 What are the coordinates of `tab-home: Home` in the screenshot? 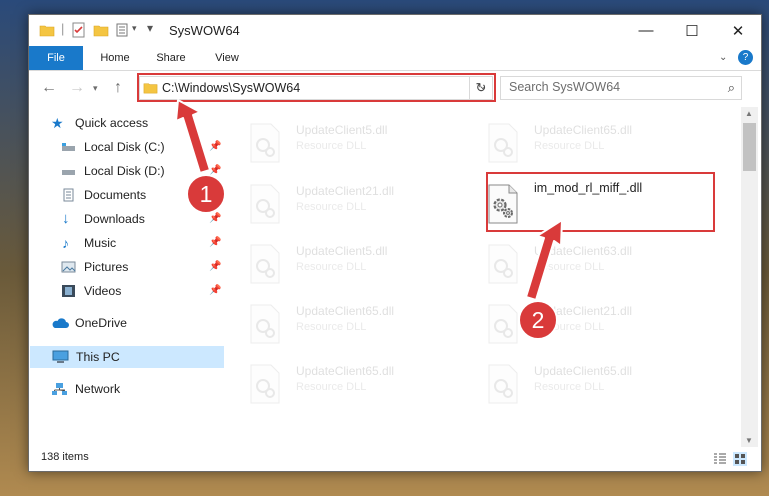 It's located at (115, 58).